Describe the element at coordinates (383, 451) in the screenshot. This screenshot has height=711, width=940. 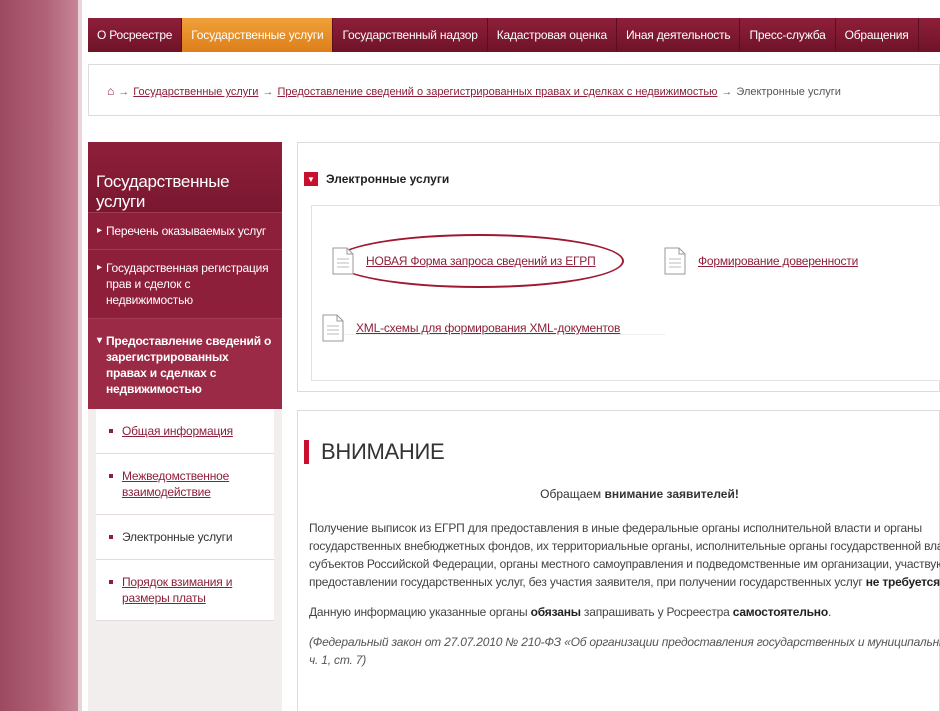
I see `attention-title: ВНИМАНИЕ` at that location.